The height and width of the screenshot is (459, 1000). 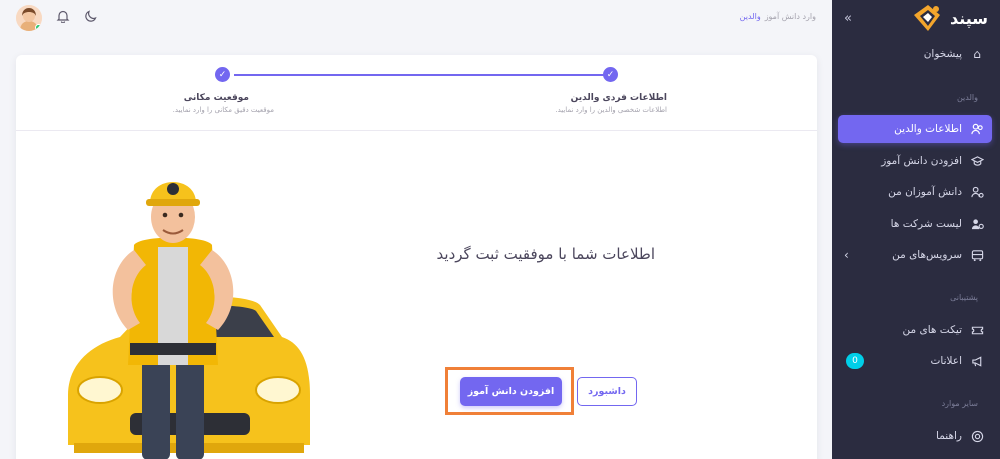 I want to click on step-2-title: موقعیت مکانی, so click(x=216, y=98).